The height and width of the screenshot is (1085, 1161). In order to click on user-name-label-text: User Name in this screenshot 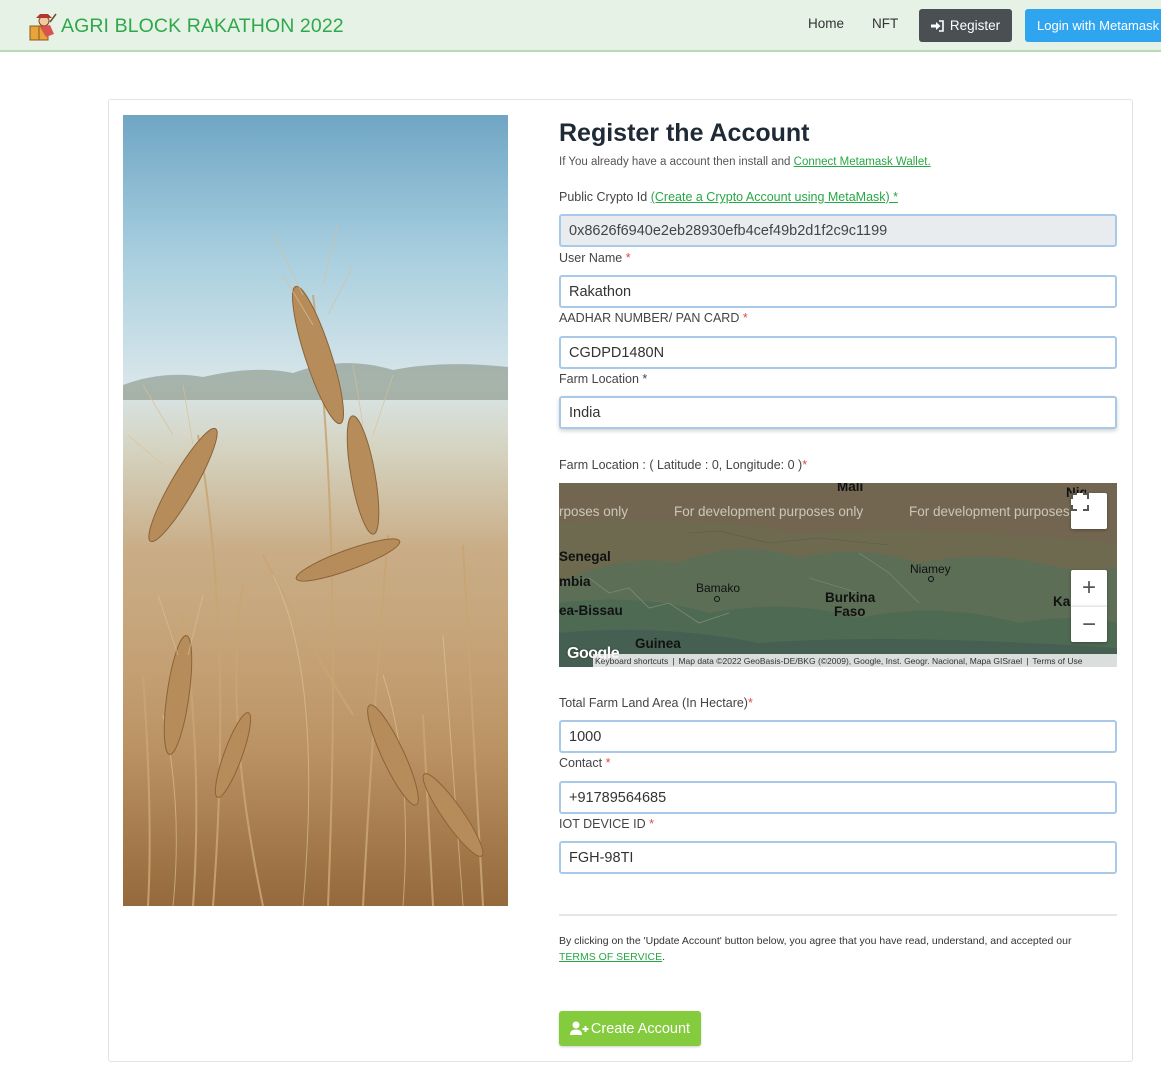, I will do `click(592, 258)`.